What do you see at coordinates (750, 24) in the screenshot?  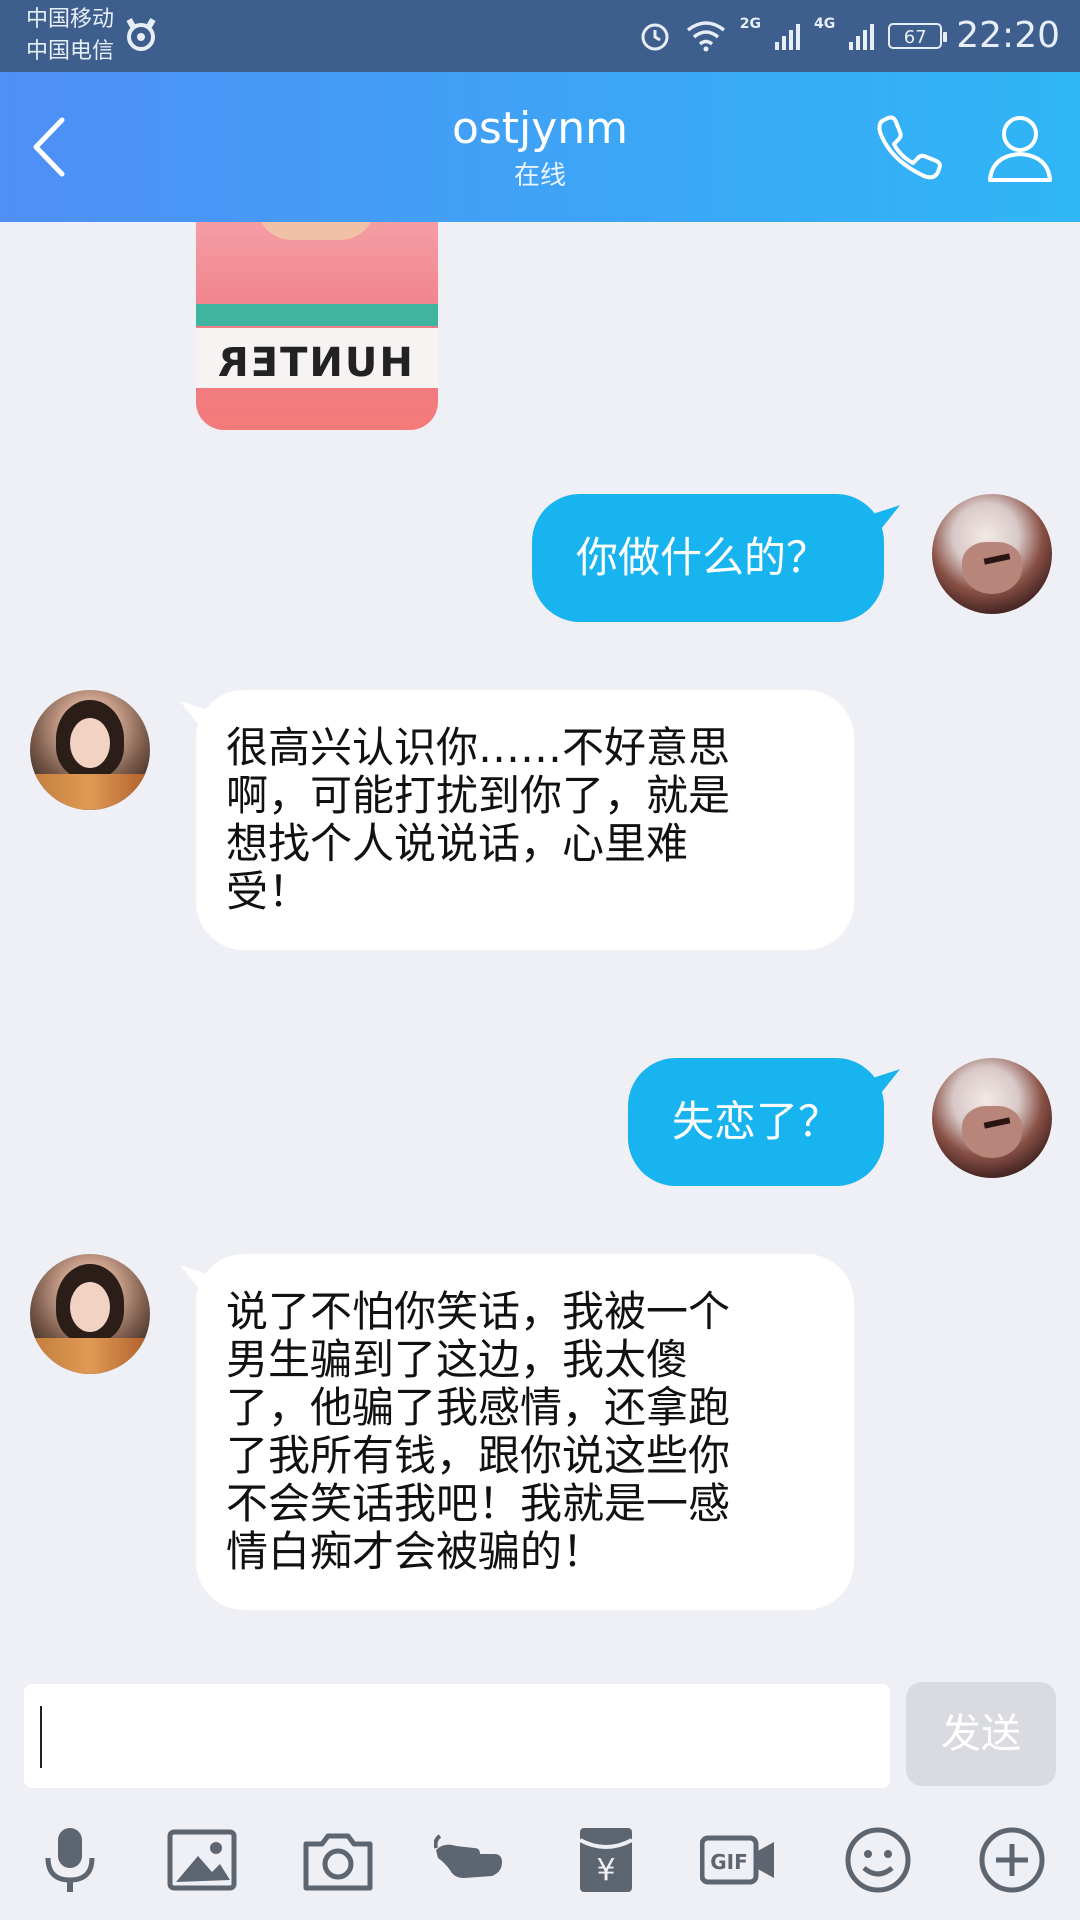 I see `network-type-1: 2G` at bounding box center [750, 24].